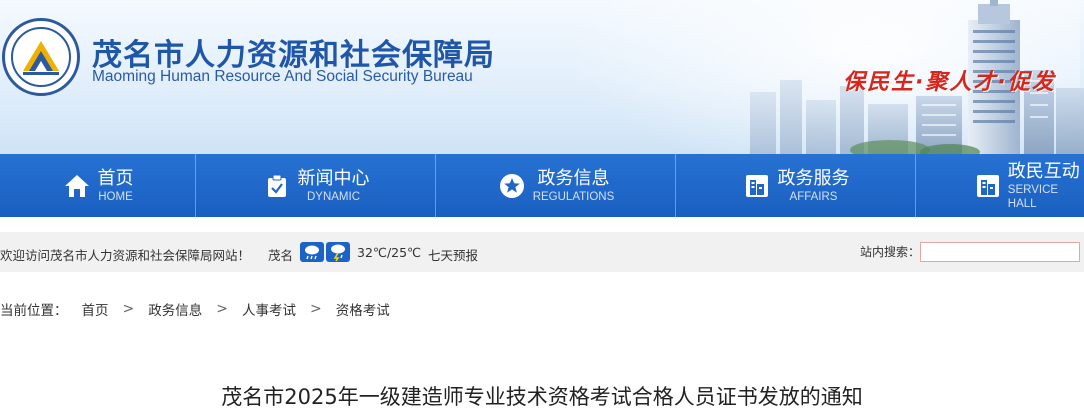  I want to click on breadcrumb-label: 当前位置：, so click(34, 311).